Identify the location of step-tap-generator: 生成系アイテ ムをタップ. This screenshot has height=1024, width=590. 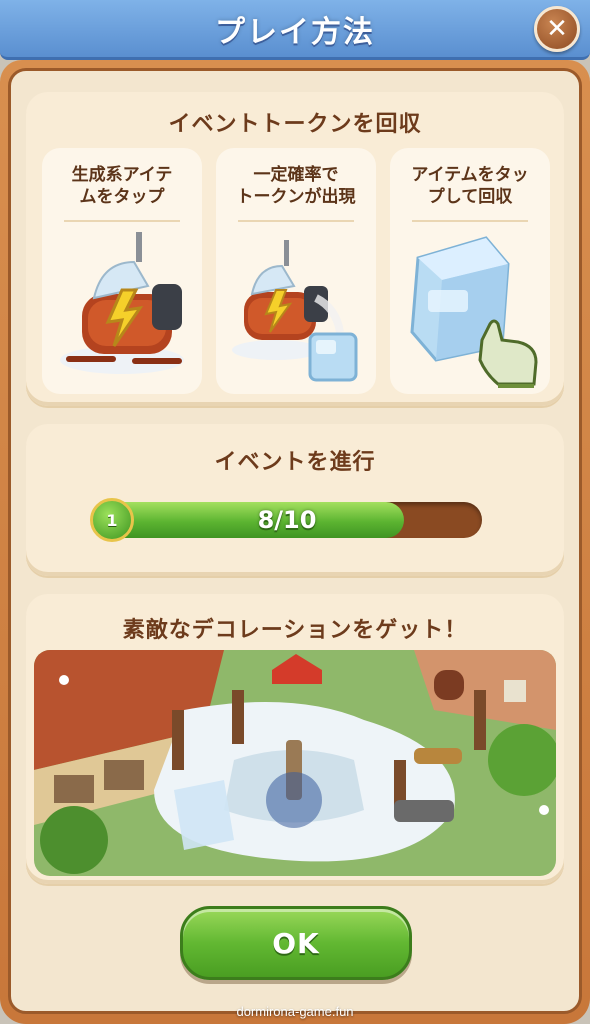
(122, 271).